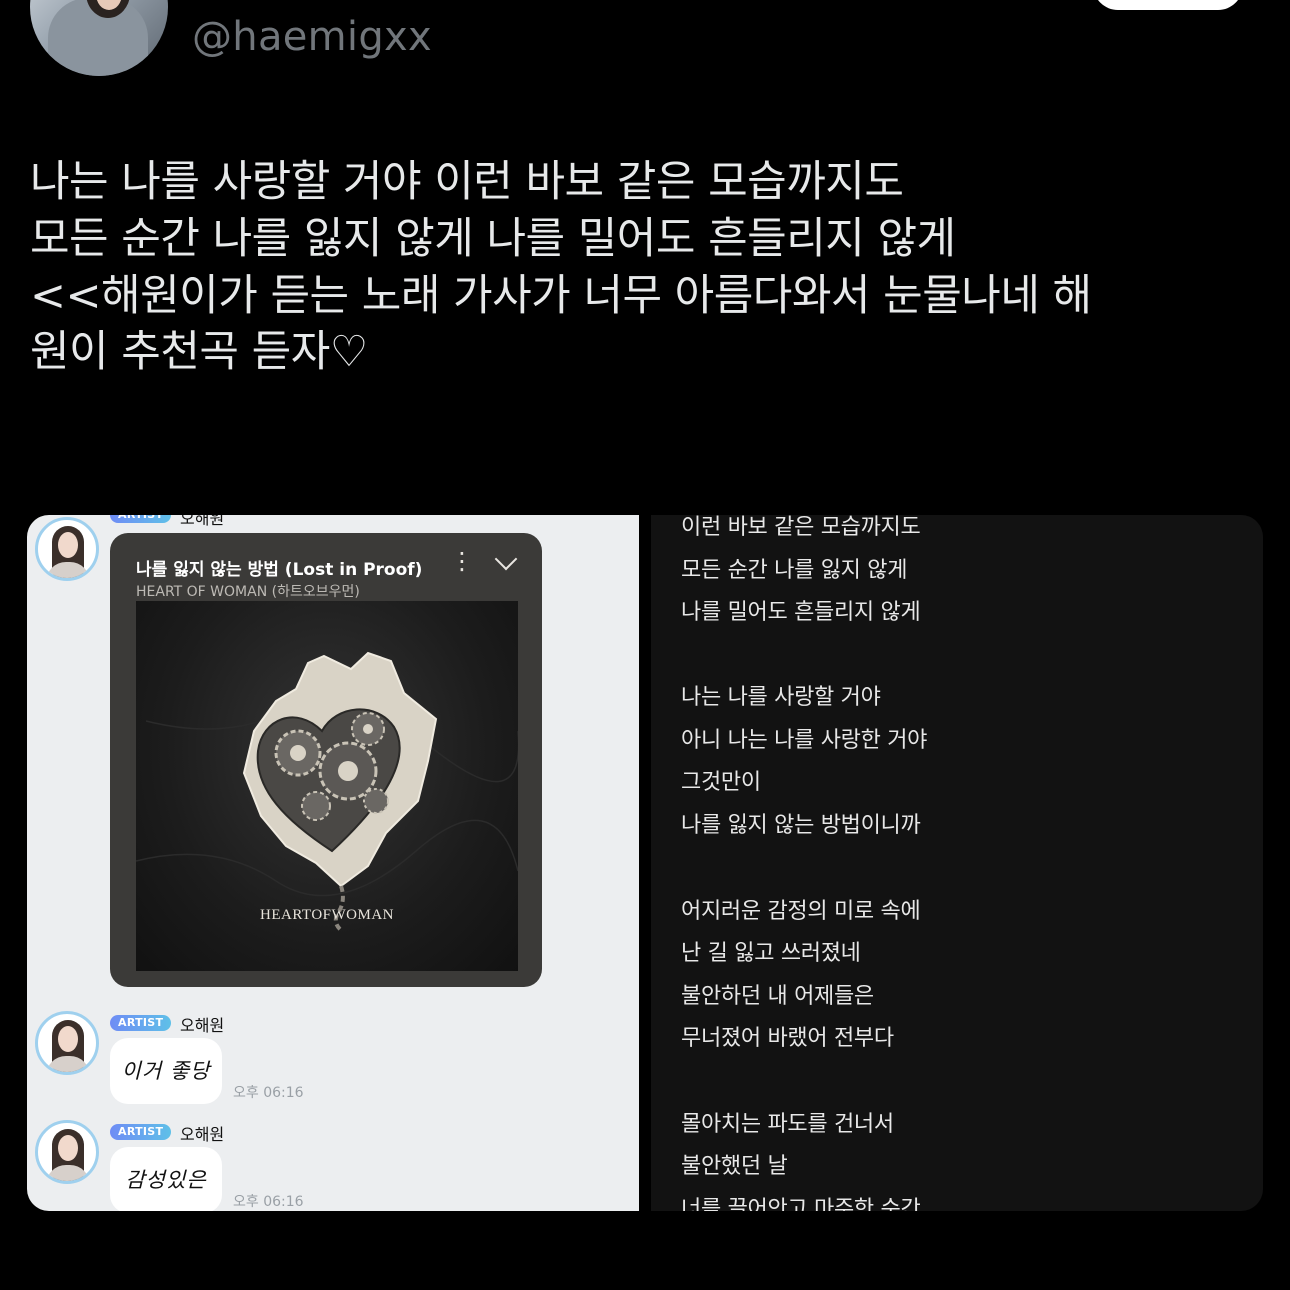 The width and height of the screenshot is (1290, 1290). What do you see at coordinates (801, 1204) in the screenshot?
I see `lyric-line: 너를 끌어안고 마주한 순간` at bounding box center [801, 1204].